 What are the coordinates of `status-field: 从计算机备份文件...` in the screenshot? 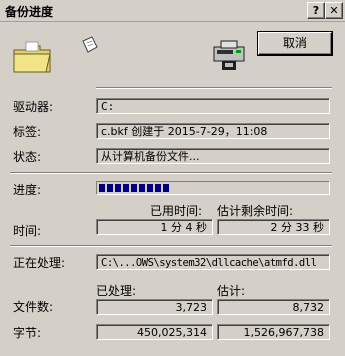 It's located at (213, 156).